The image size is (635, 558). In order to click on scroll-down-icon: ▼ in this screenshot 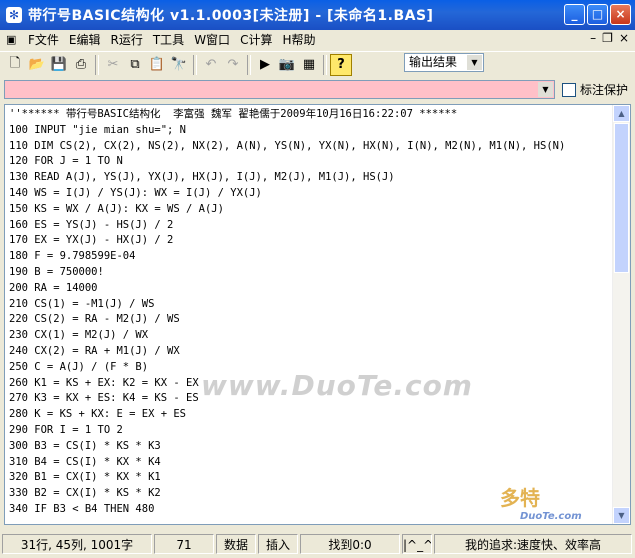, I will do `click(621, 515)`.